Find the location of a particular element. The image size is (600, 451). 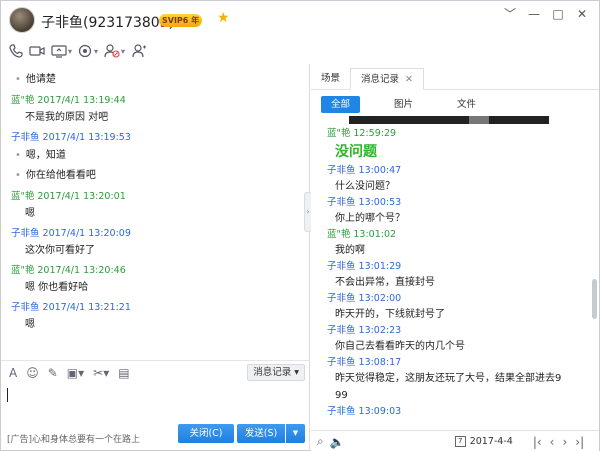

message-header: 蓝"艳 2017/4/1 13:20:46 is located at coordinates (68, 270).